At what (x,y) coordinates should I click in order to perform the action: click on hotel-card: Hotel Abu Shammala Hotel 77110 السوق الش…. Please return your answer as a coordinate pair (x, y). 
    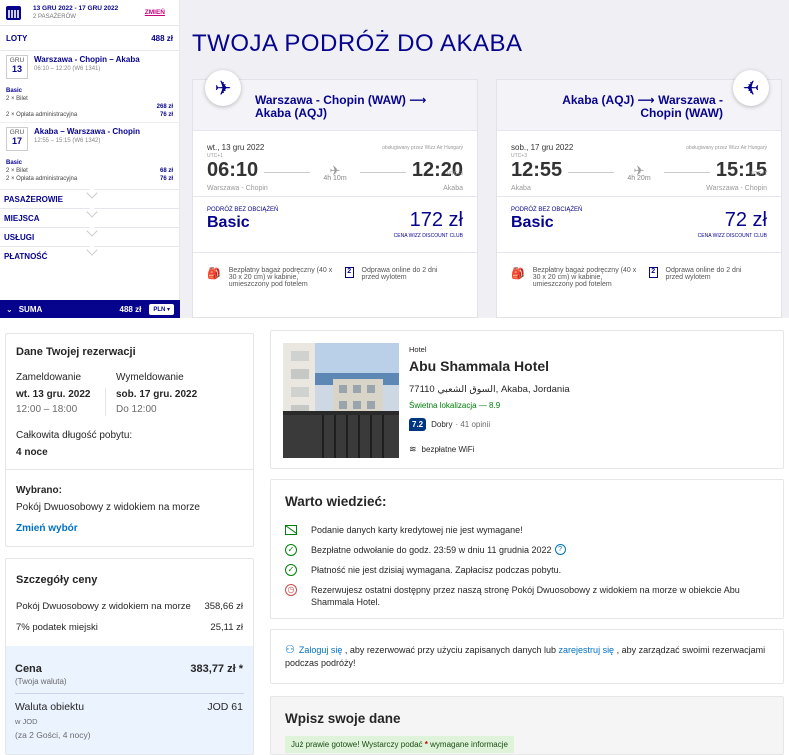
    Looking at the image, I should click on (527, 399).